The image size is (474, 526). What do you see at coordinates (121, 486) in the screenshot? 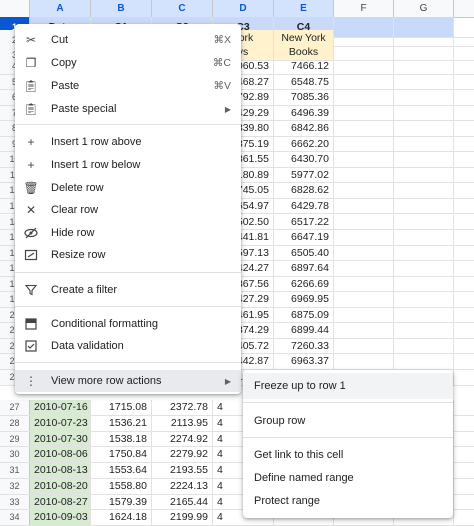
I see `cell: 1558.80` at bounding box center [121, 486].